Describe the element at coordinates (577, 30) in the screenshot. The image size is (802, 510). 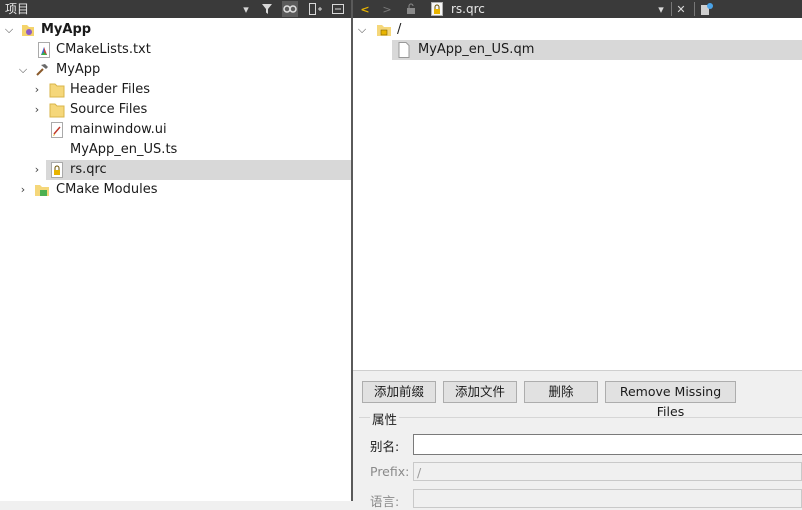
I see `resource-prefix-item: ⌵ /` at that location.